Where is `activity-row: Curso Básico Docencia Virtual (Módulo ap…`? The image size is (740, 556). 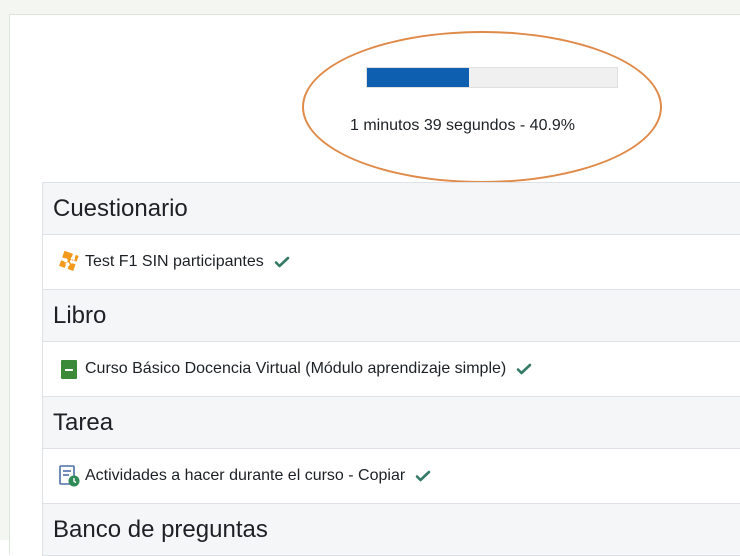 activity-row: Curso Básico Docencia Virtual (Módulo ap… is located at coordinates (391, 369).